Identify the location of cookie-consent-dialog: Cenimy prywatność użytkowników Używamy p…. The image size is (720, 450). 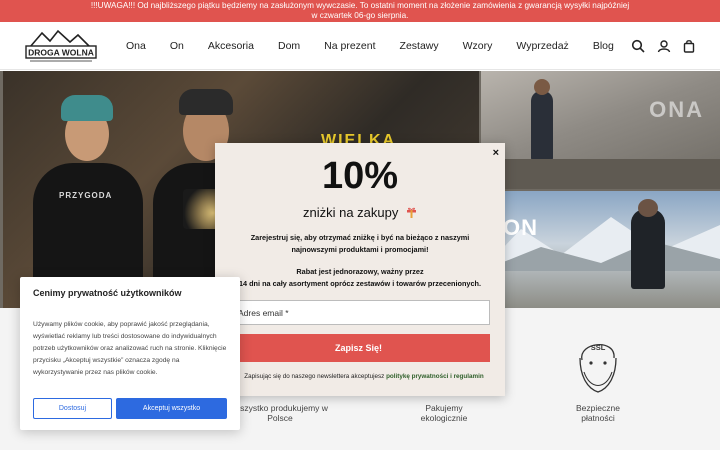
(130, 353).